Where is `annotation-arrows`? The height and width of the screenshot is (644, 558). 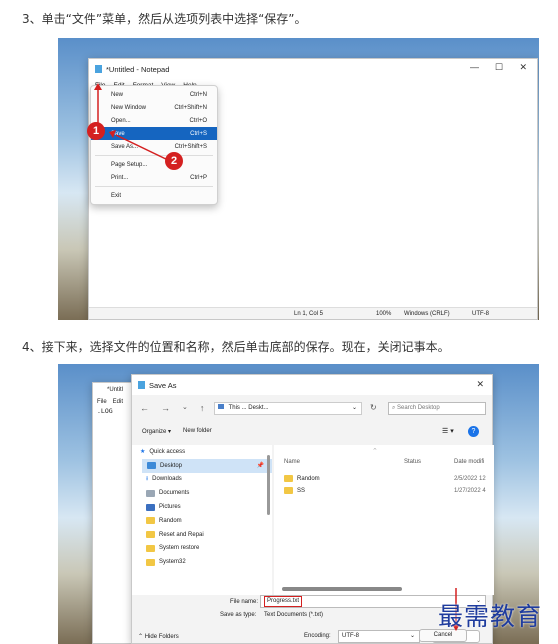
annotation-arrows is located at coordinates (132, 122).